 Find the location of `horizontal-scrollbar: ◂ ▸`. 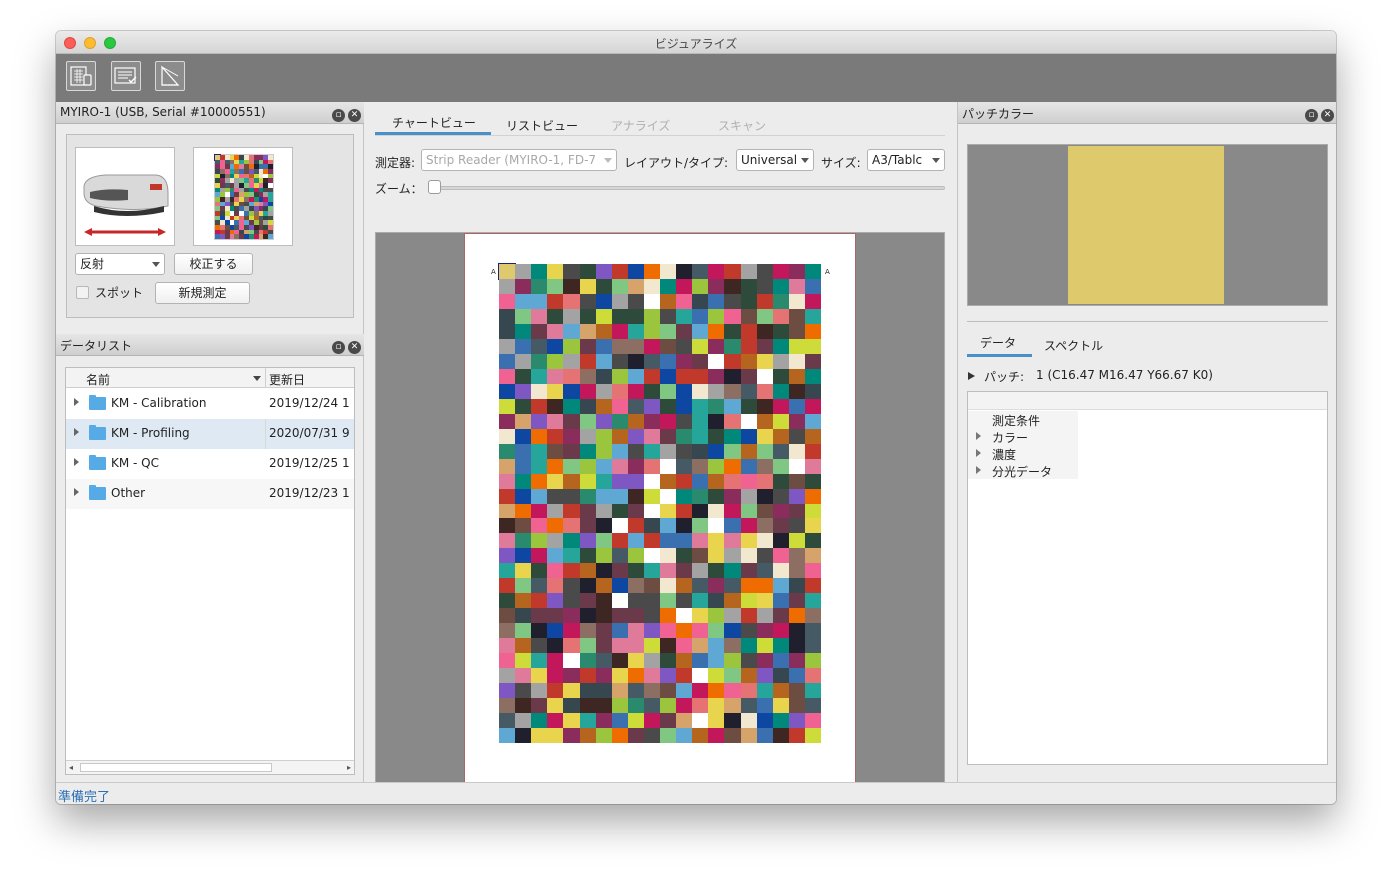

horizontal-scrollbar: ◂ ▸ is located at coordinates (210, 767).